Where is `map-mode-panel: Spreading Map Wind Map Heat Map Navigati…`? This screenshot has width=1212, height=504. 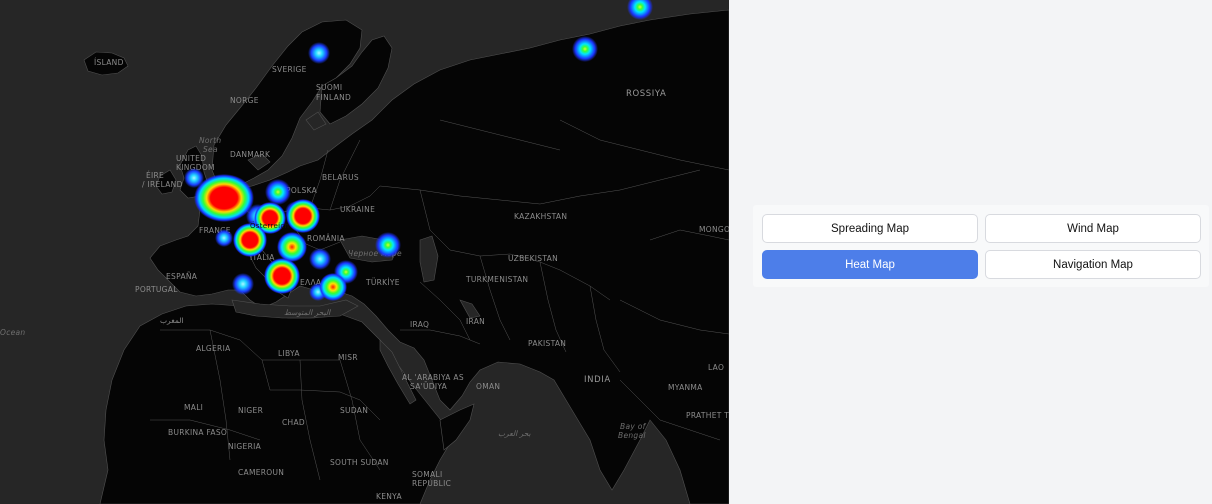
map-mode-panel: Spreading Map Wind Map Heat Map Navigati… is located at coordinates (981, 246).